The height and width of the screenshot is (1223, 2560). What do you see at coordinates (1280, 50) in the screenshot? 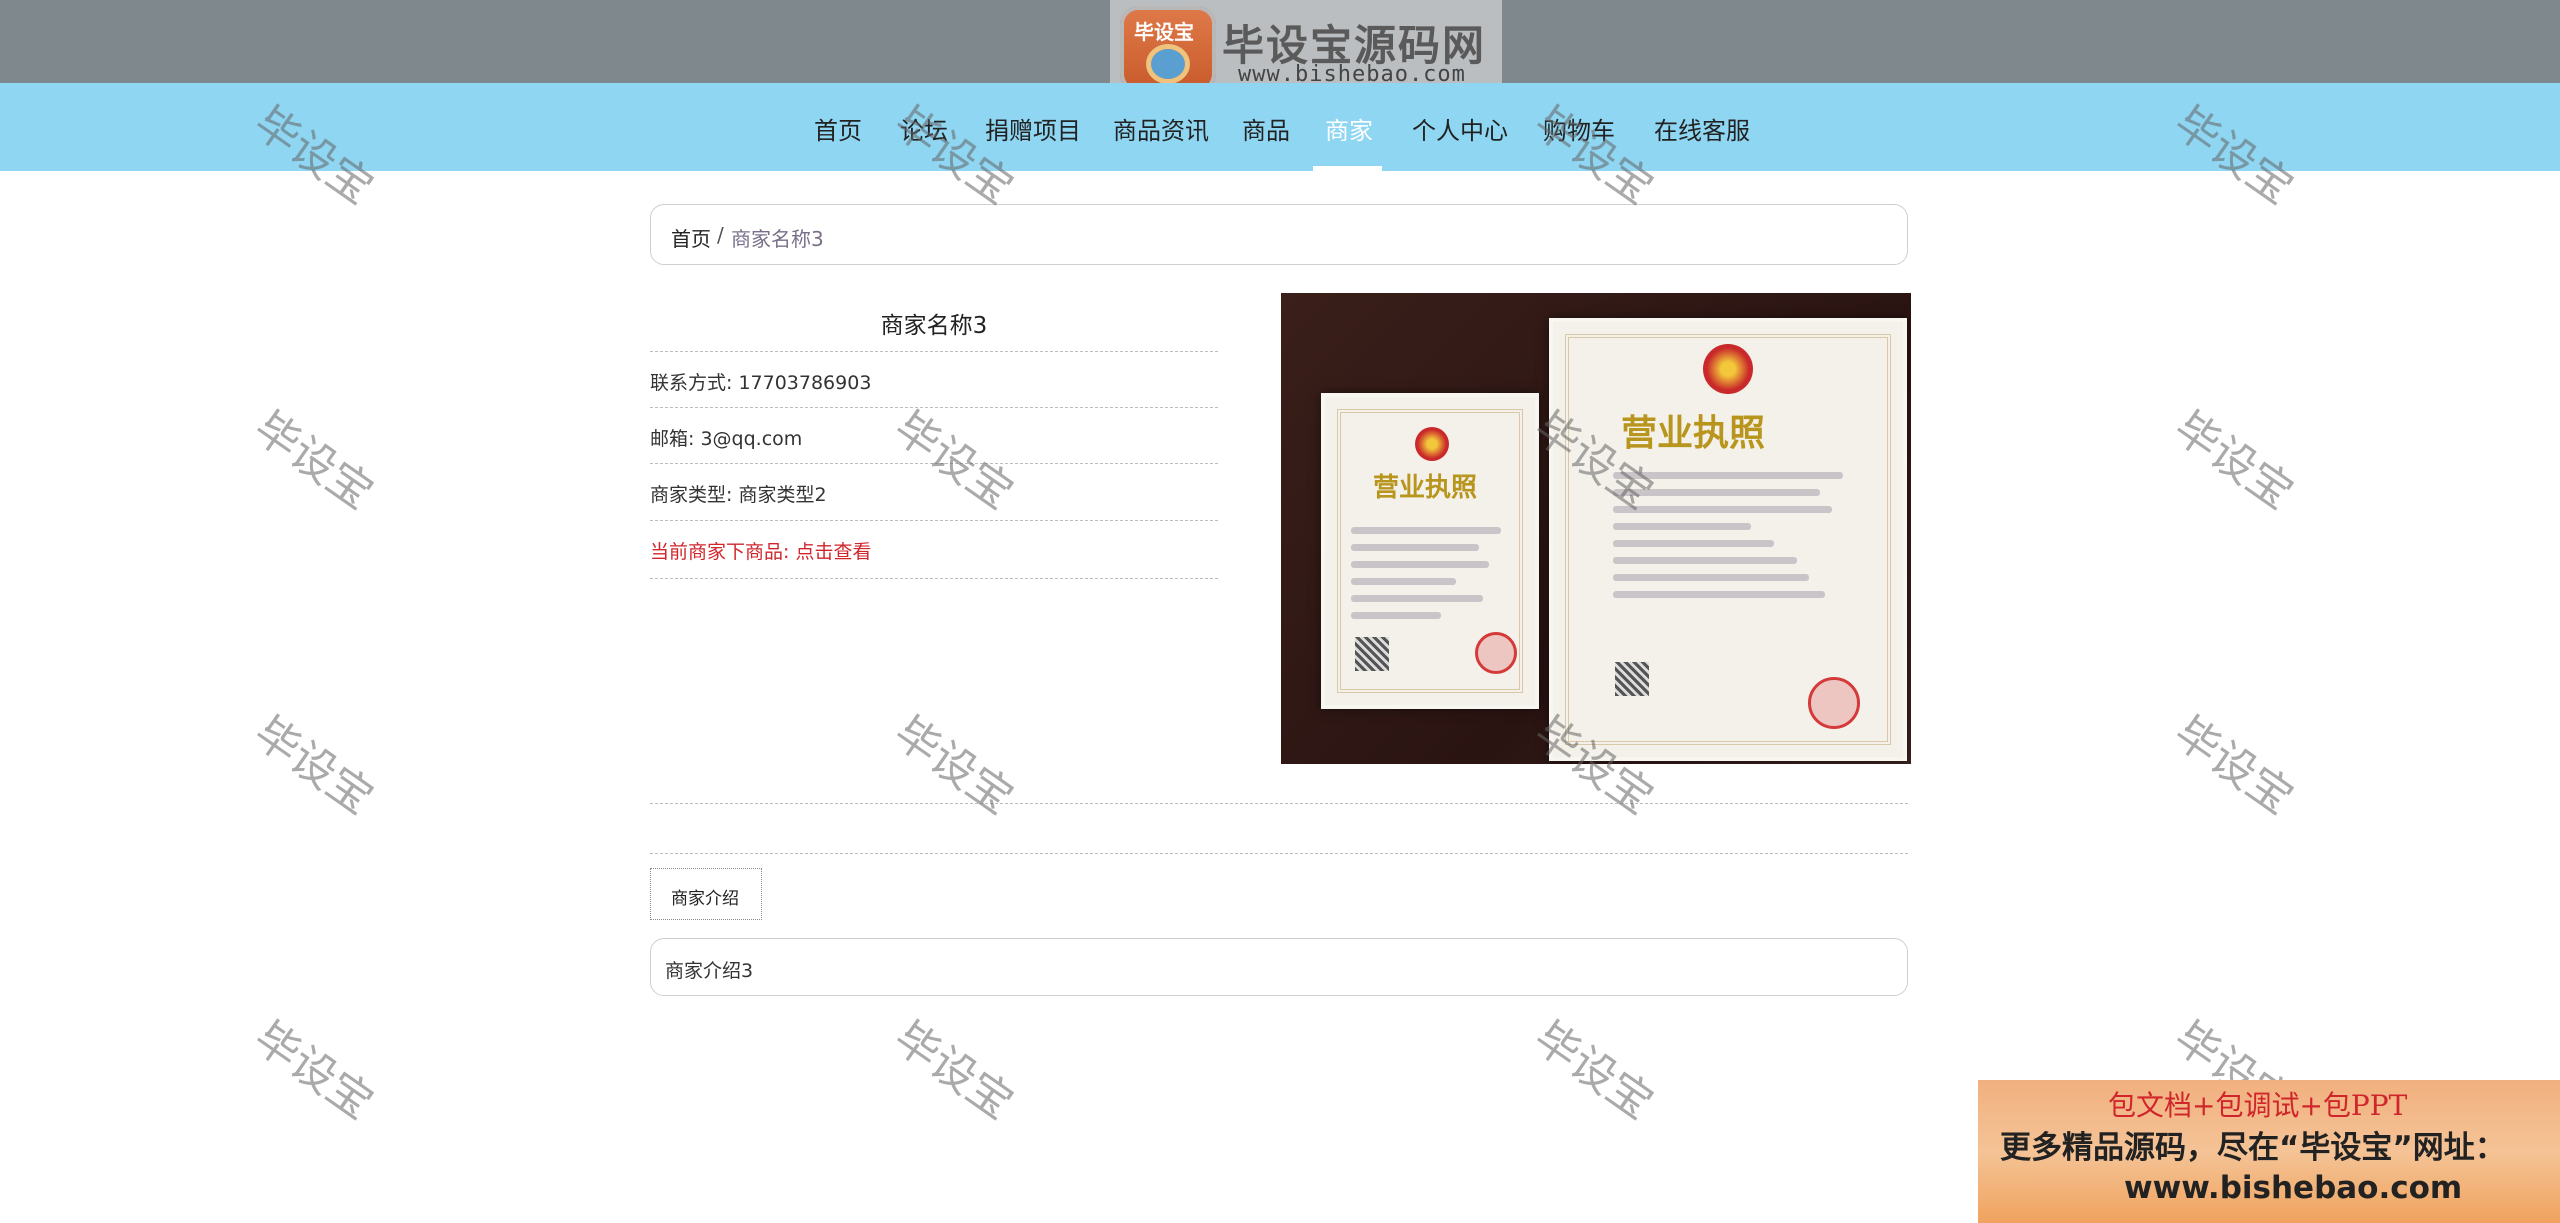
I see `top-header: 毕设宝 毕设宝源码网 www.bishebao.com` at bounding box center [1280, 50].